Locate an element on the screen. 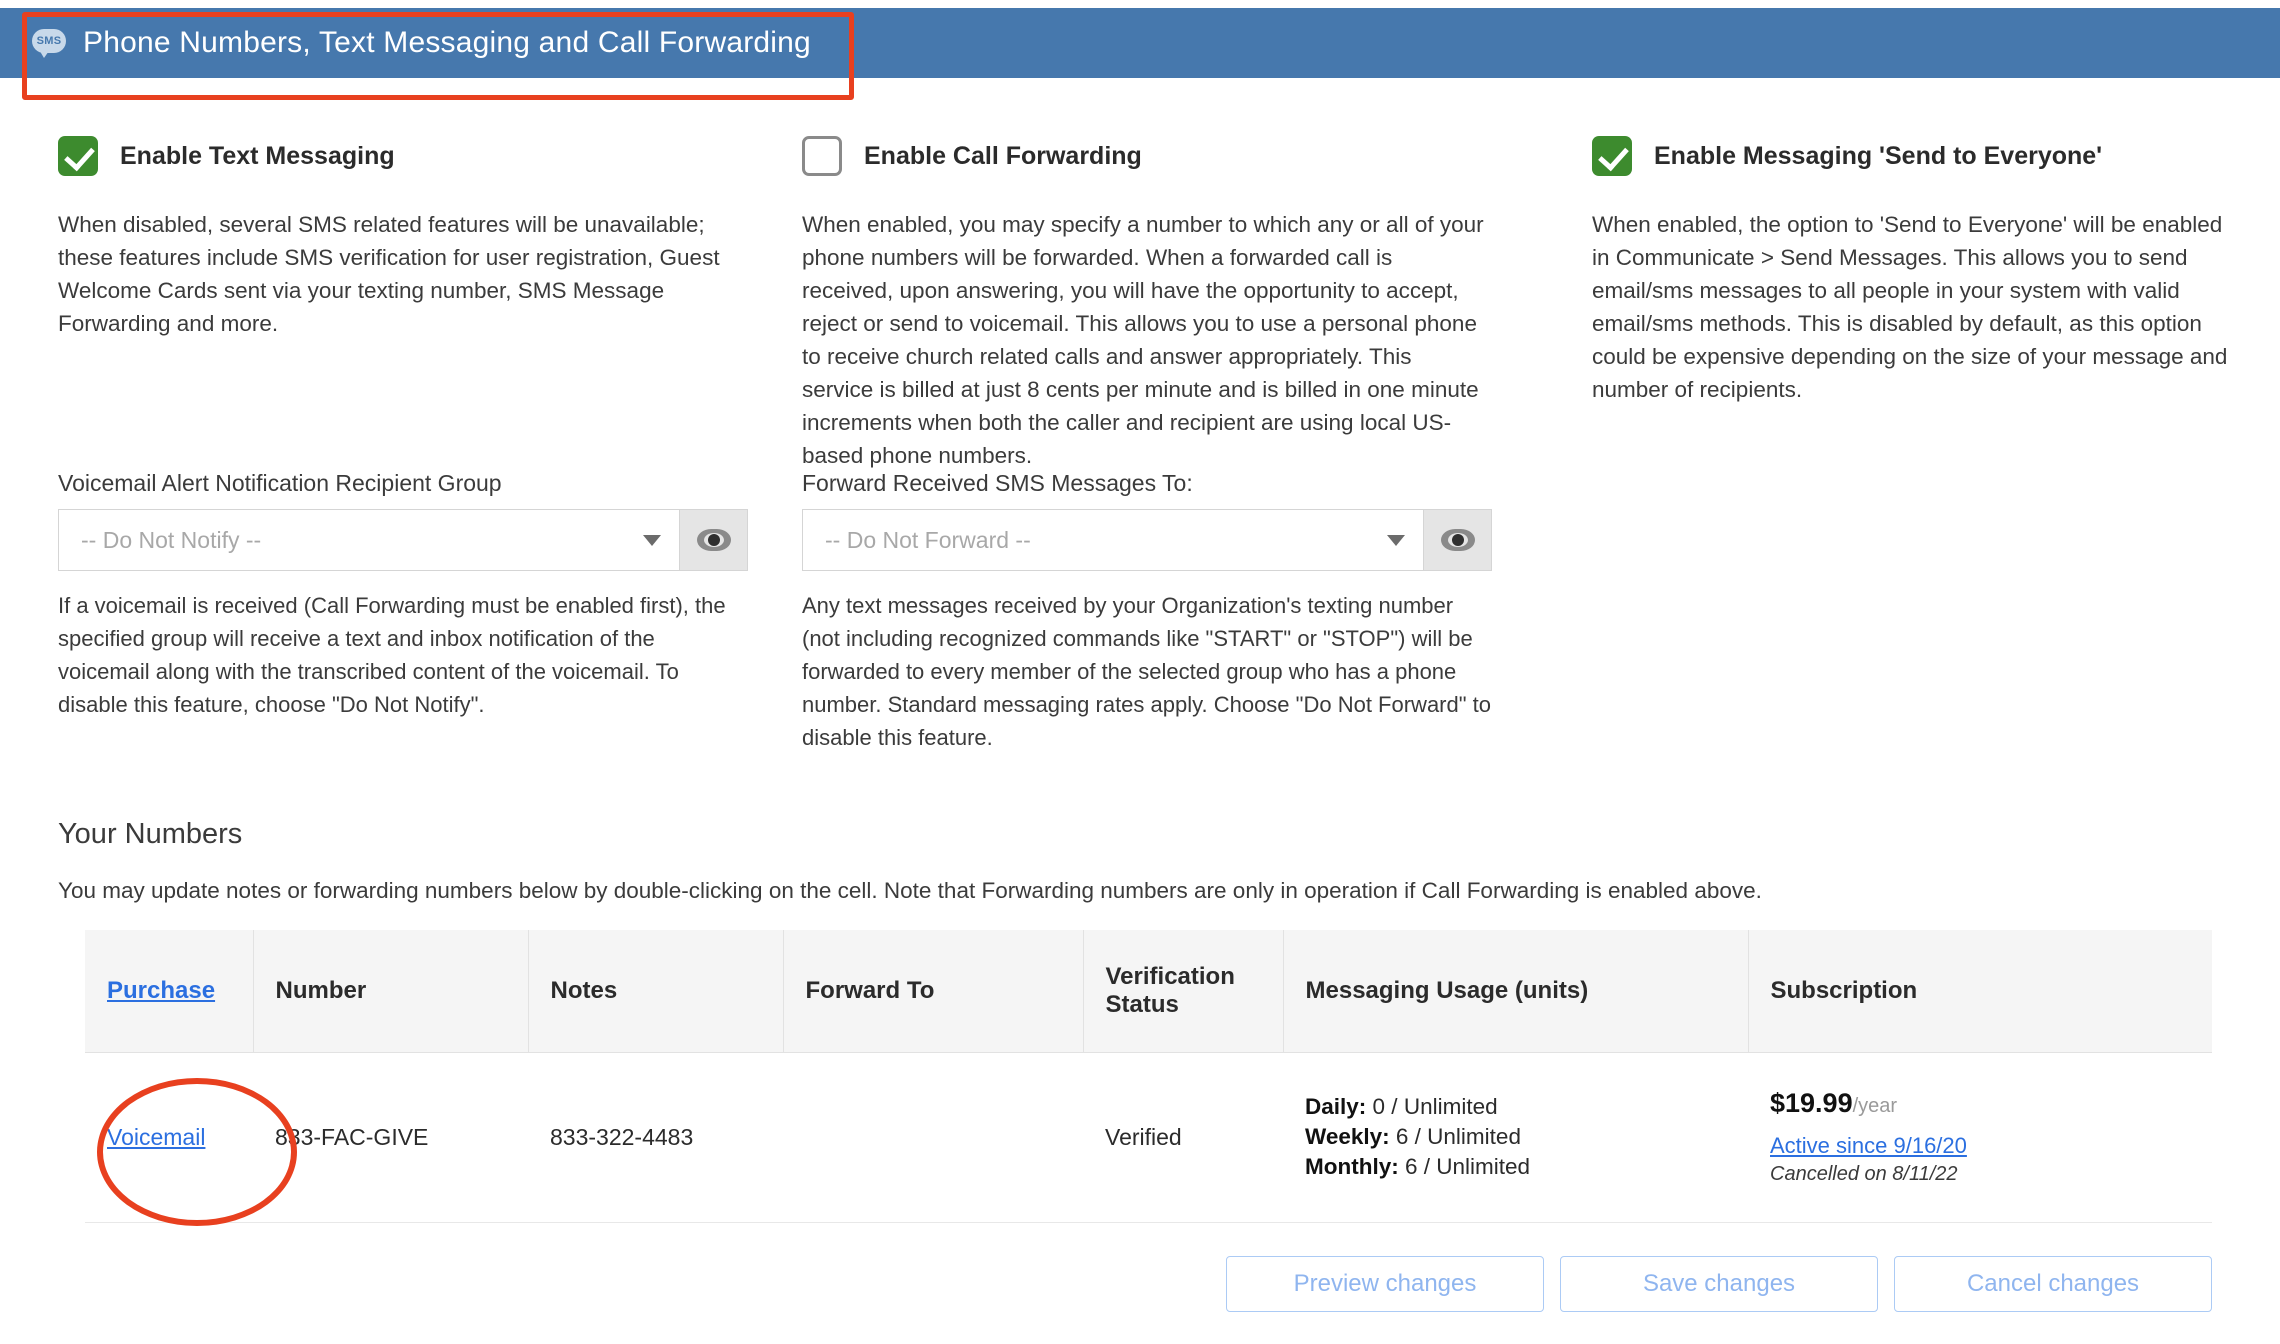 The height and width of the screenshot is (1344, 2280). usage-monthly: Monthly: 6 / Unlimited is located at coordinates (1515, 1167).